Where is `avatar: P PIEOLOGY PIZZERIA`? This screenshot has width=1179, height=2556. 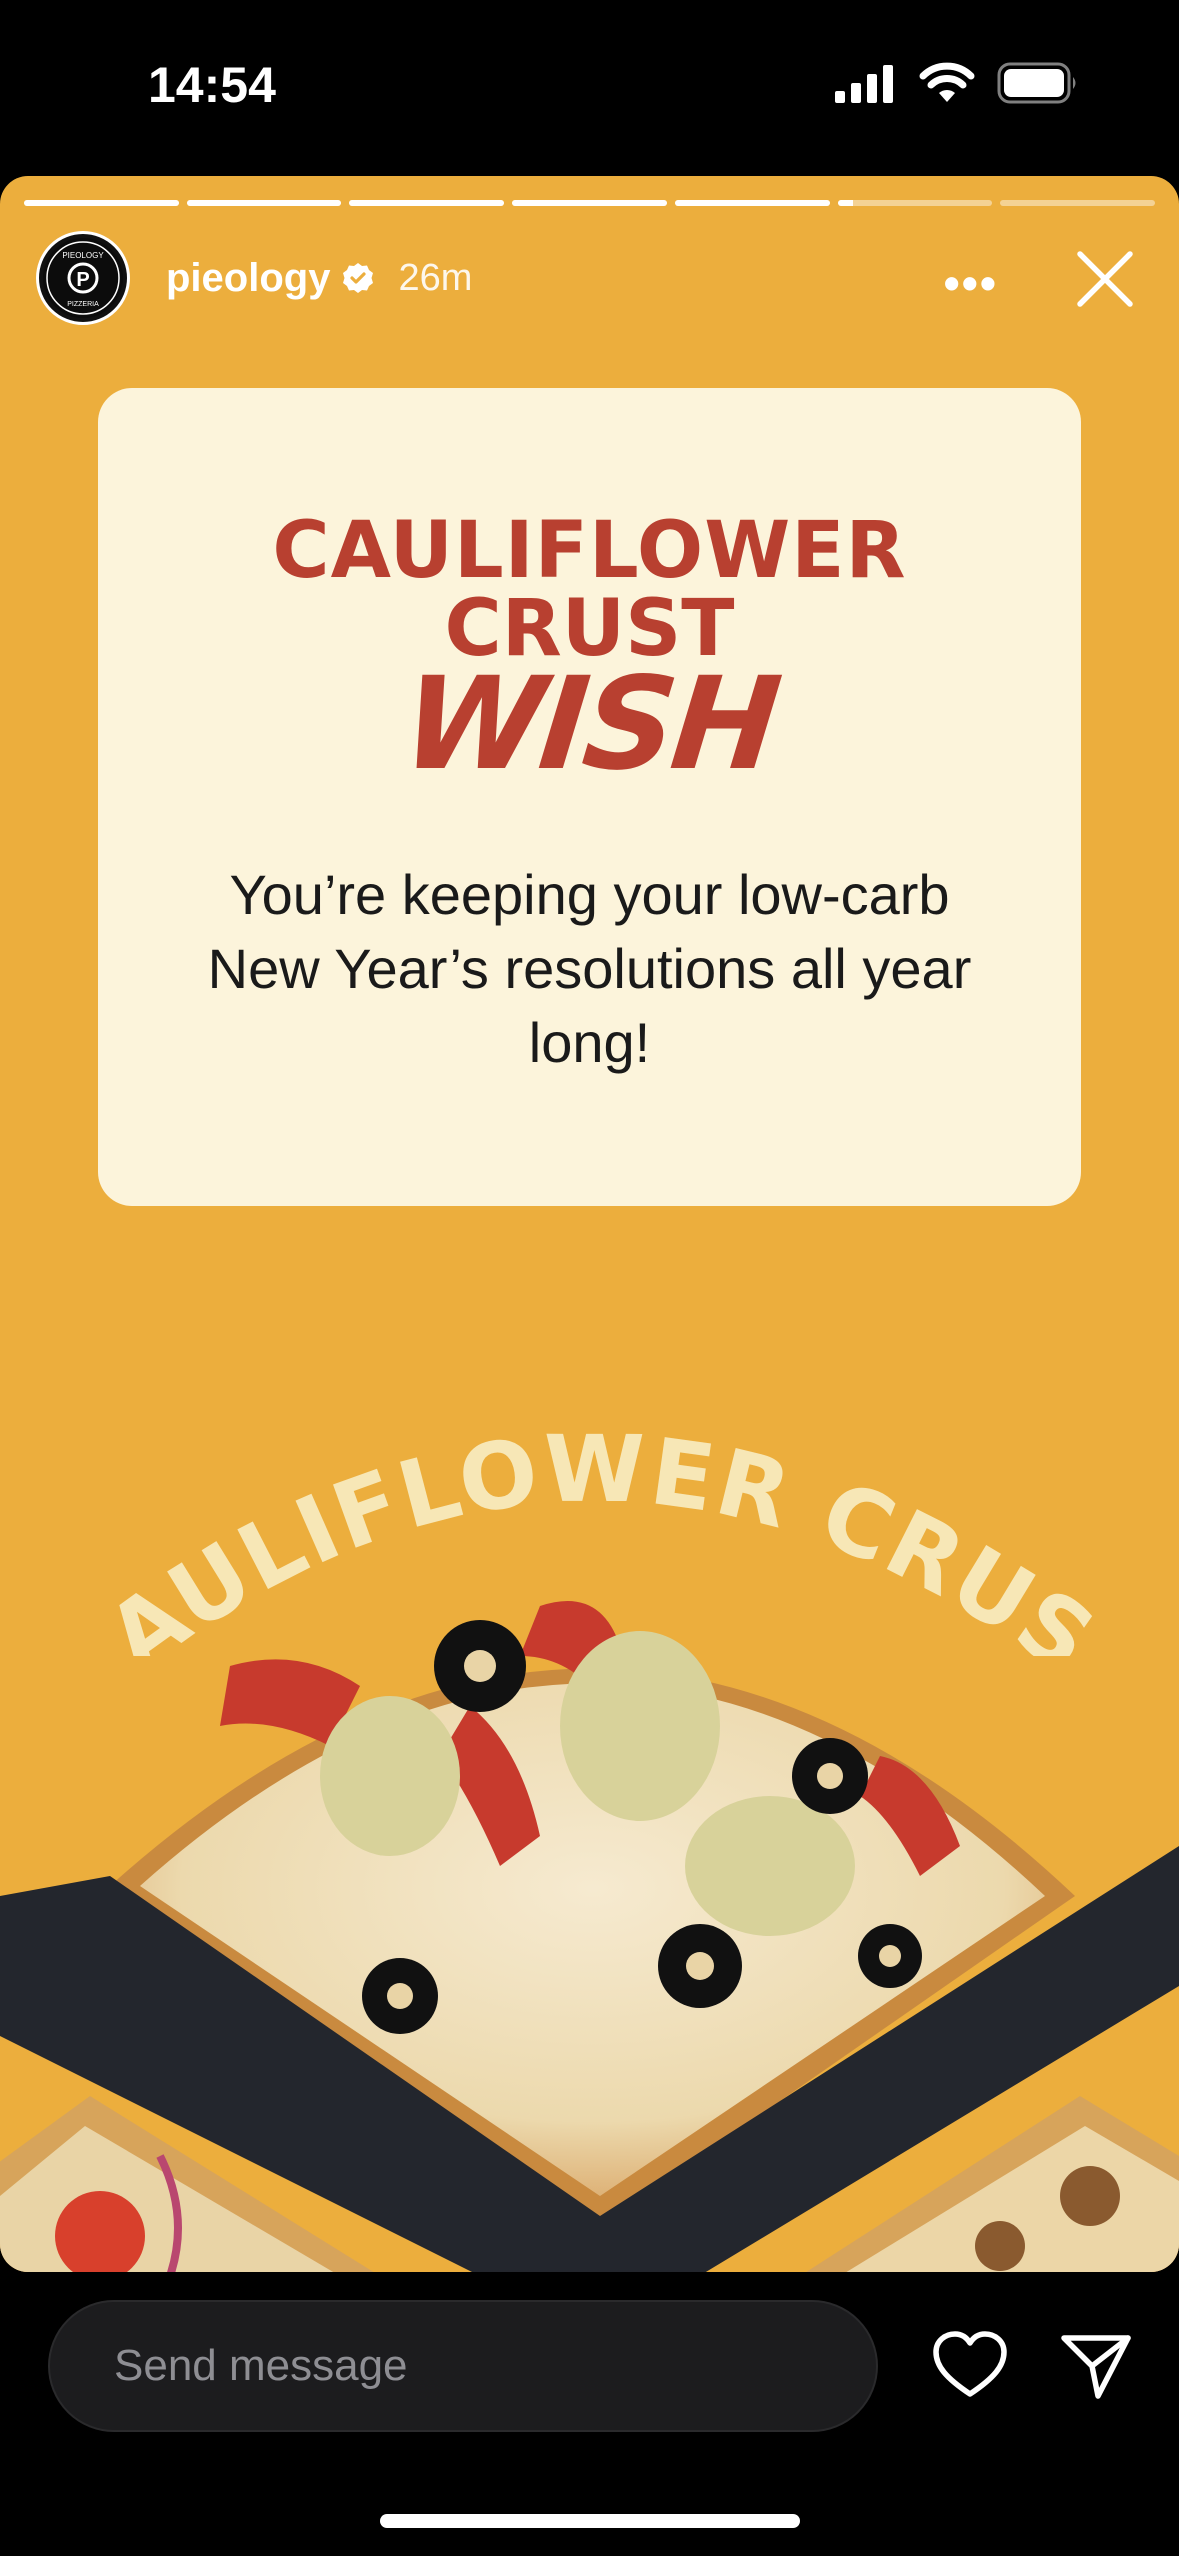
avatar: P PIEOLOGY PIZZERIA is located at coordinates (83, 278).